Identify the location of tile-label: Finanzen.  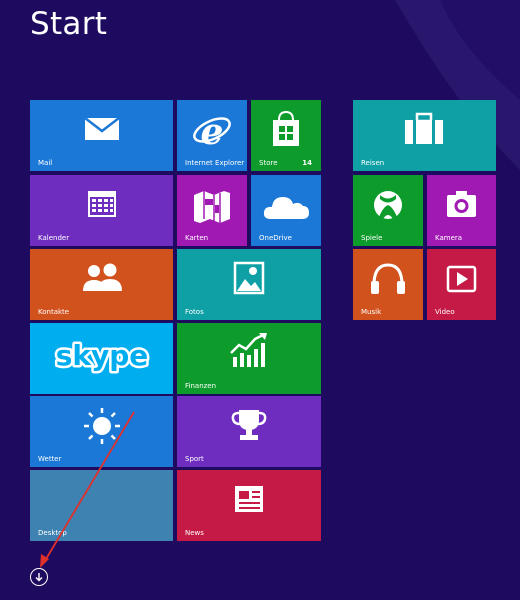
(201, 386).